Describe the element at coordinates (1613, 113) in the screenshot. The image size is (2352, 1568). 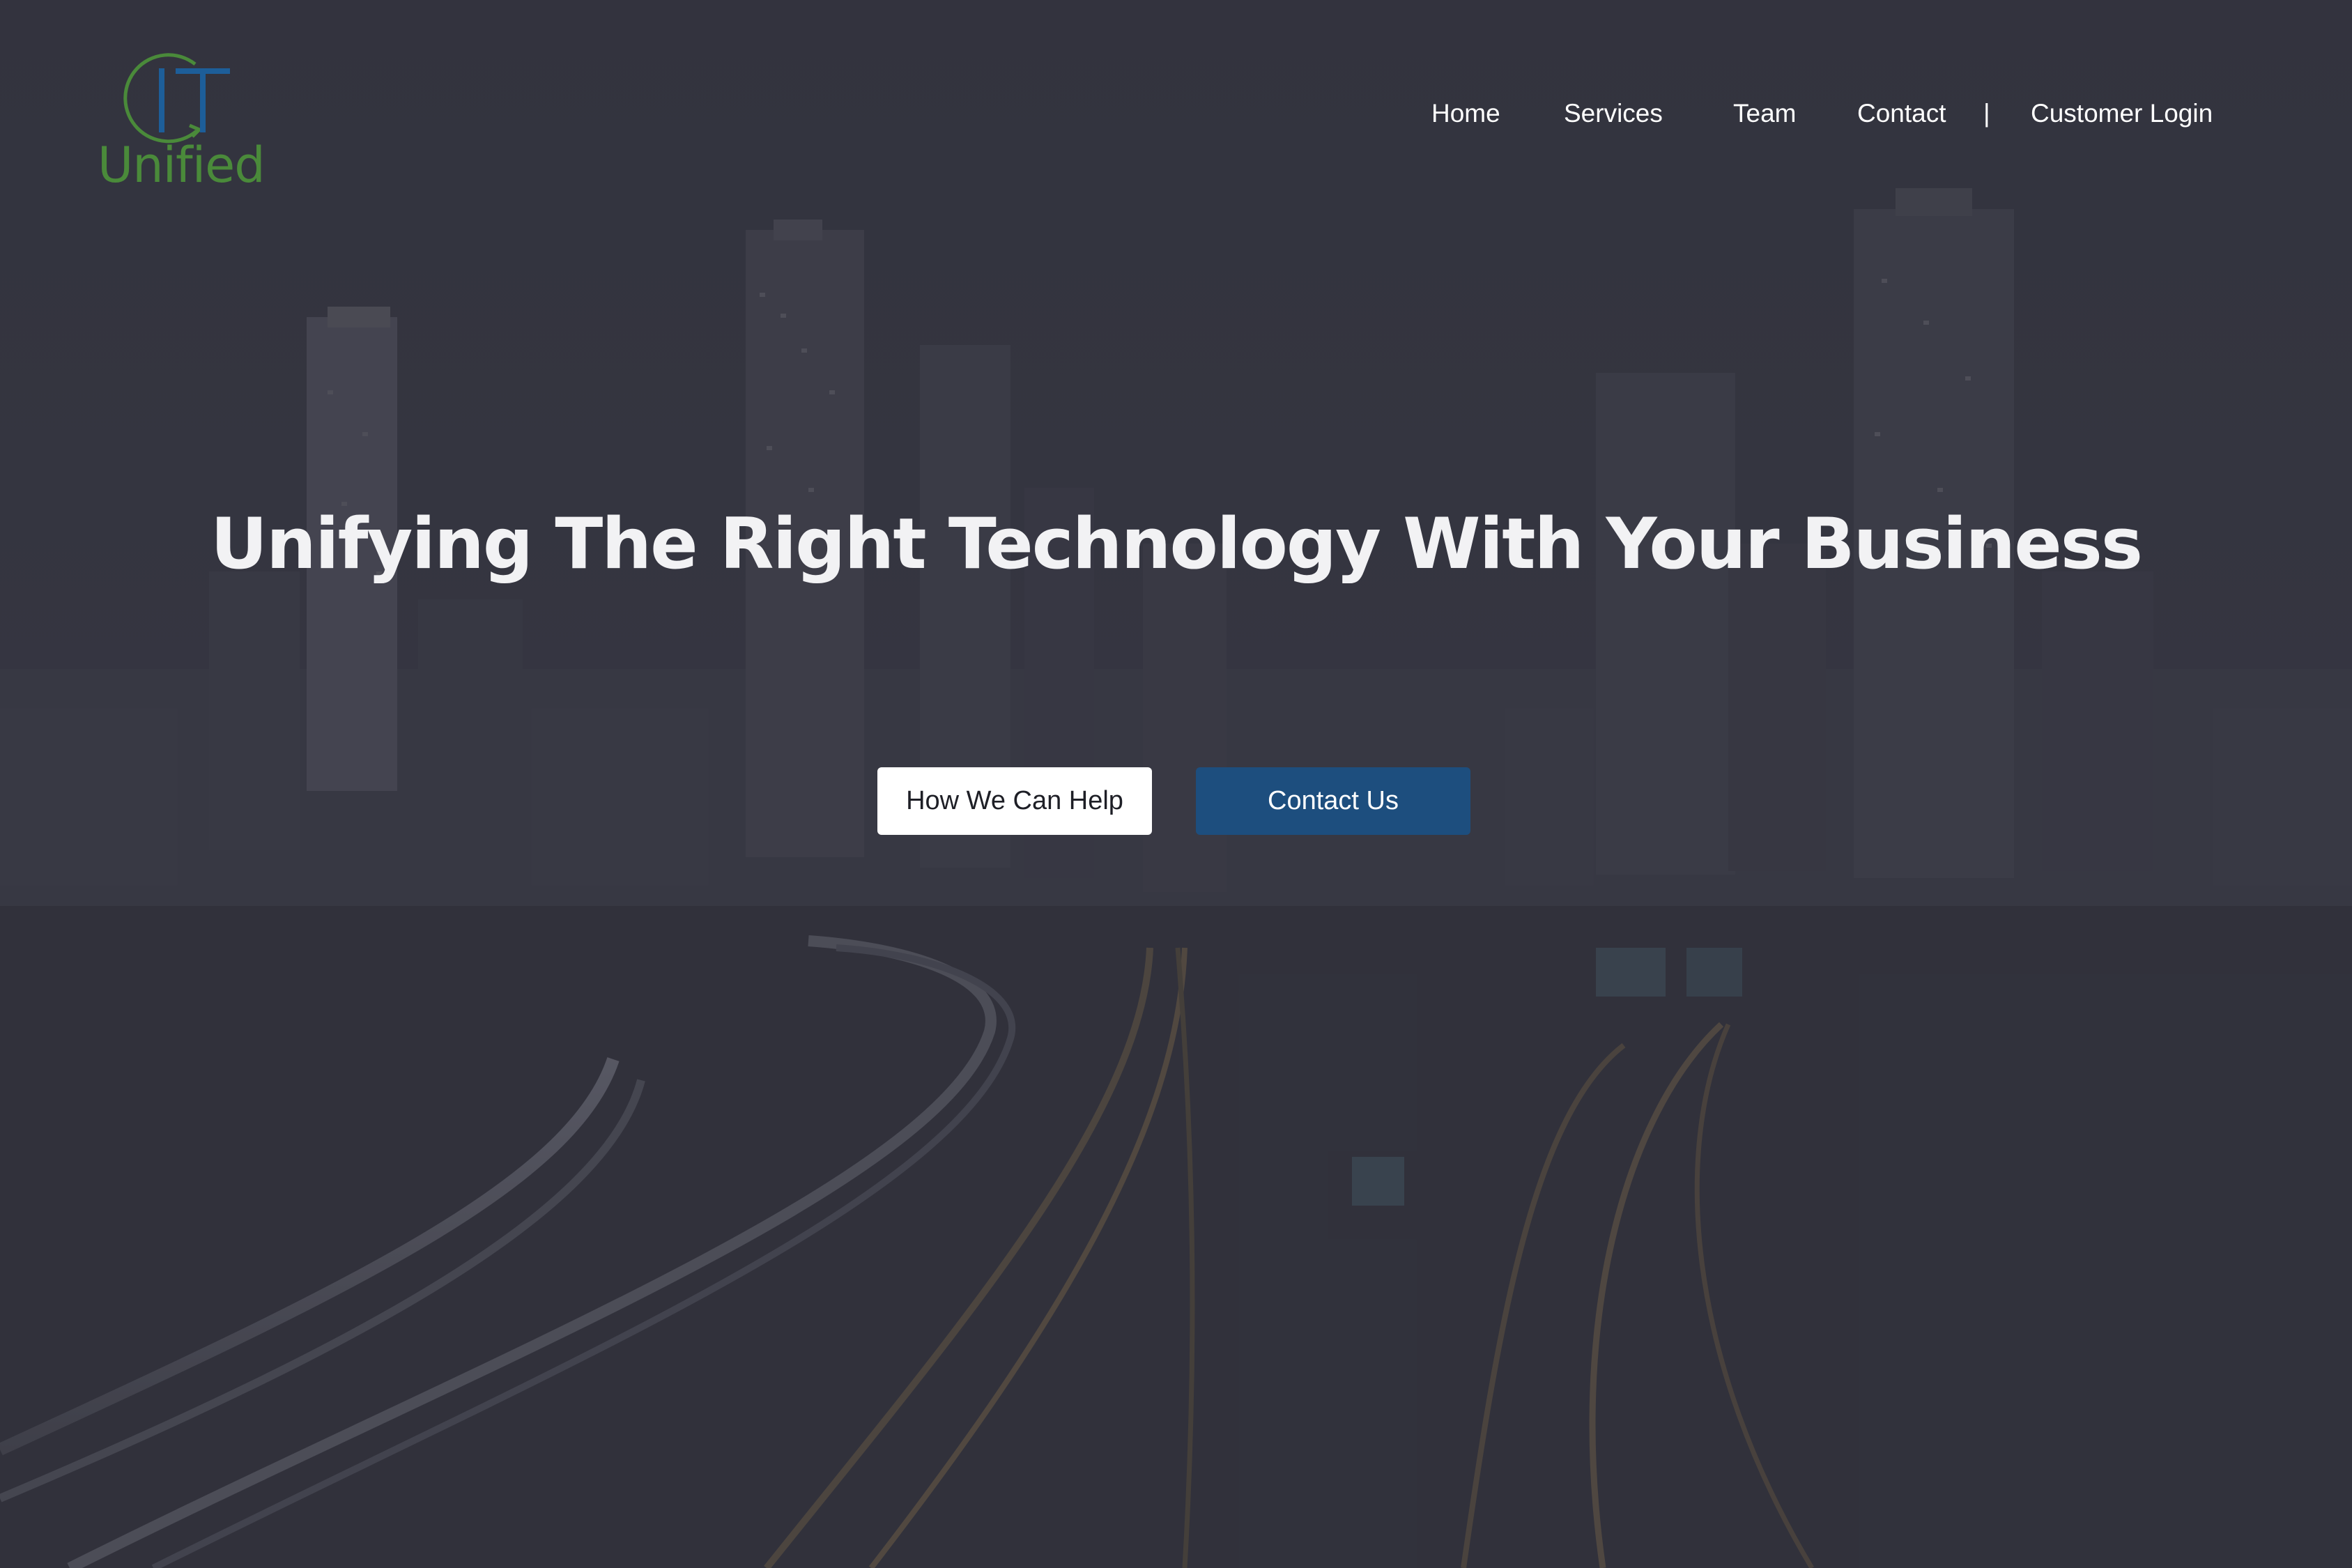
I see `nav-services-link: Services` at that location.